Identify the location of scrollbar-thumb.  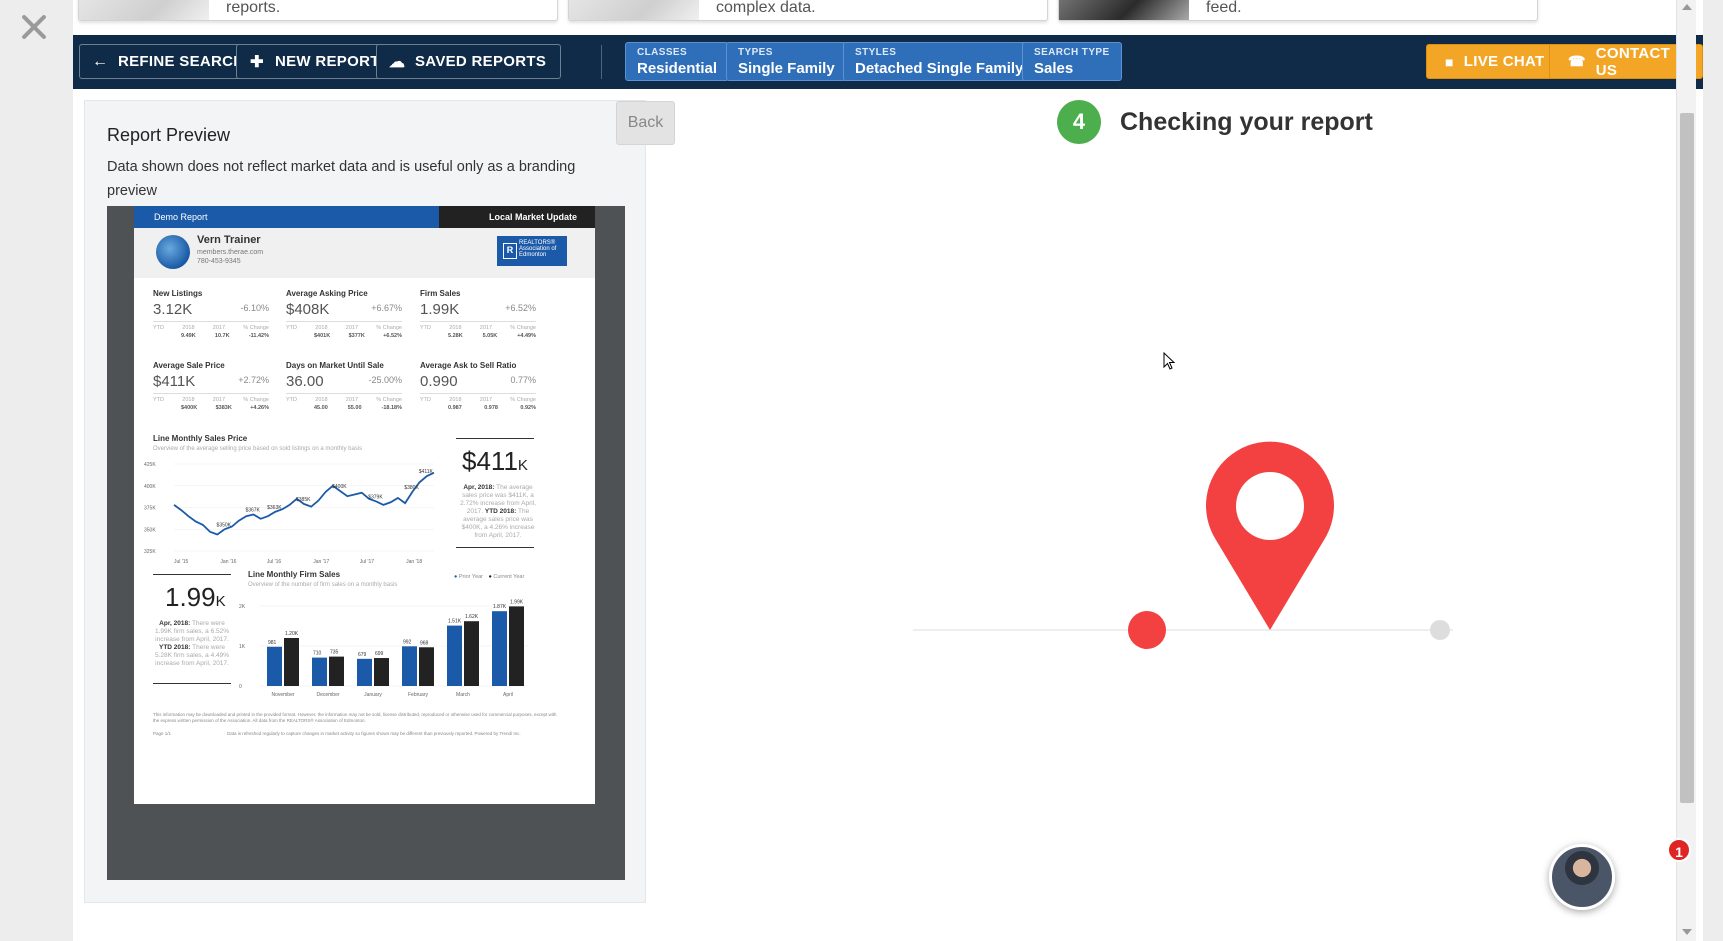
(1687, 458).